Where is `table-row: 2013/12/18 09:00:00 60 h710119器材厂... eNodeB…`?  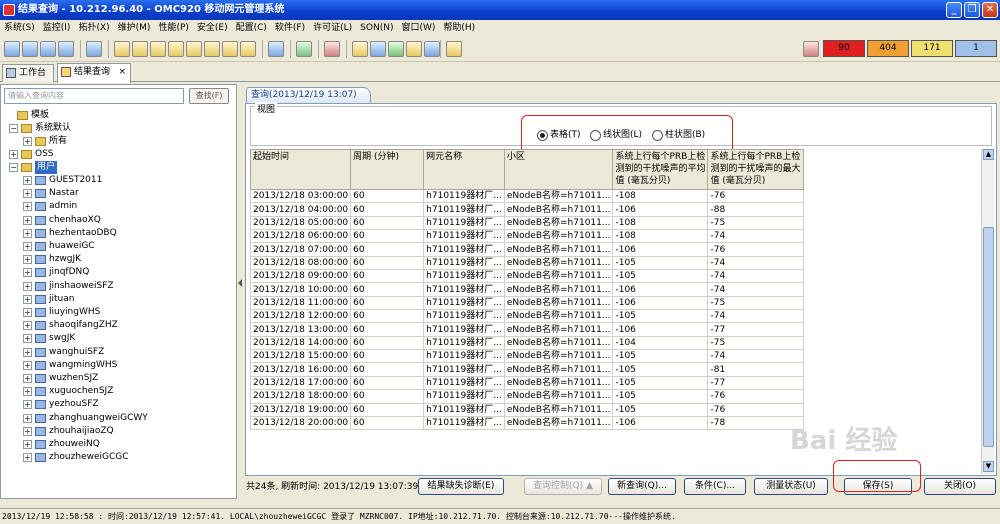 table-row: 2013/12/18 09:00:00 60 h710119器材厂... eNodeB… is located at coordinates (527, 276).